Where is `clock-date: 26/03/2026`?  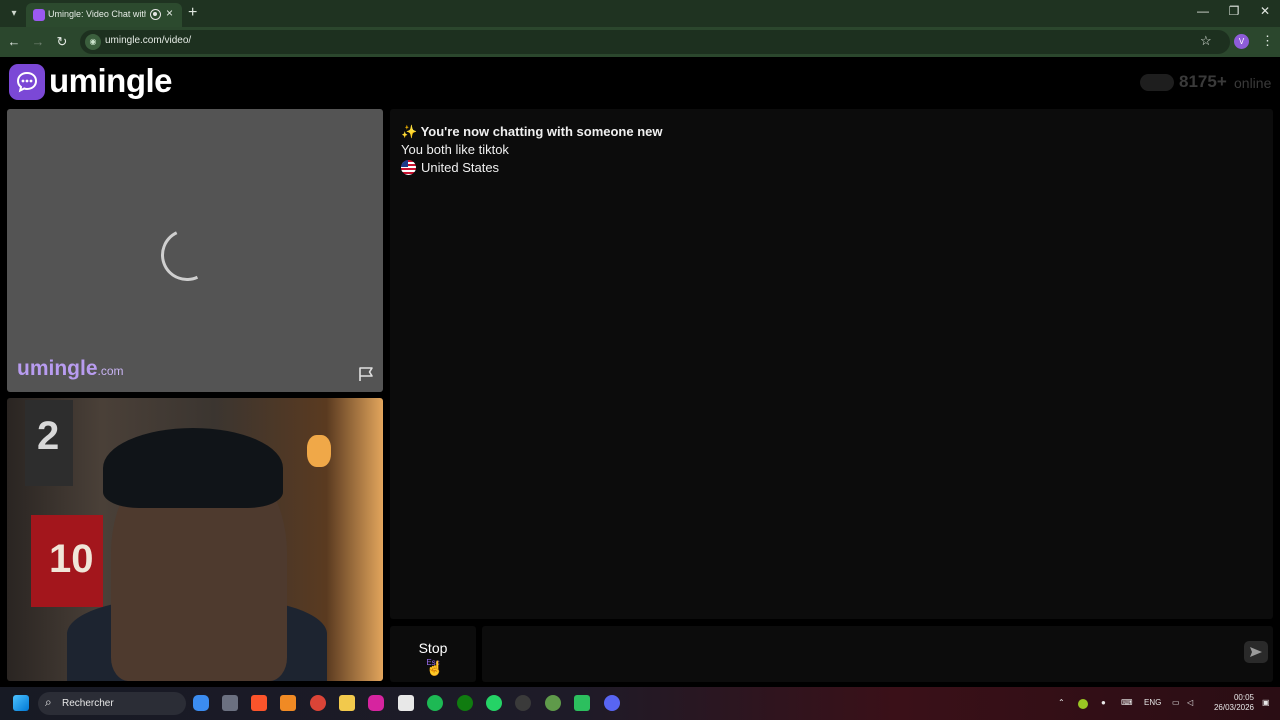 clock-date: 26/03/2026 is located at coordinates (1233, 707).